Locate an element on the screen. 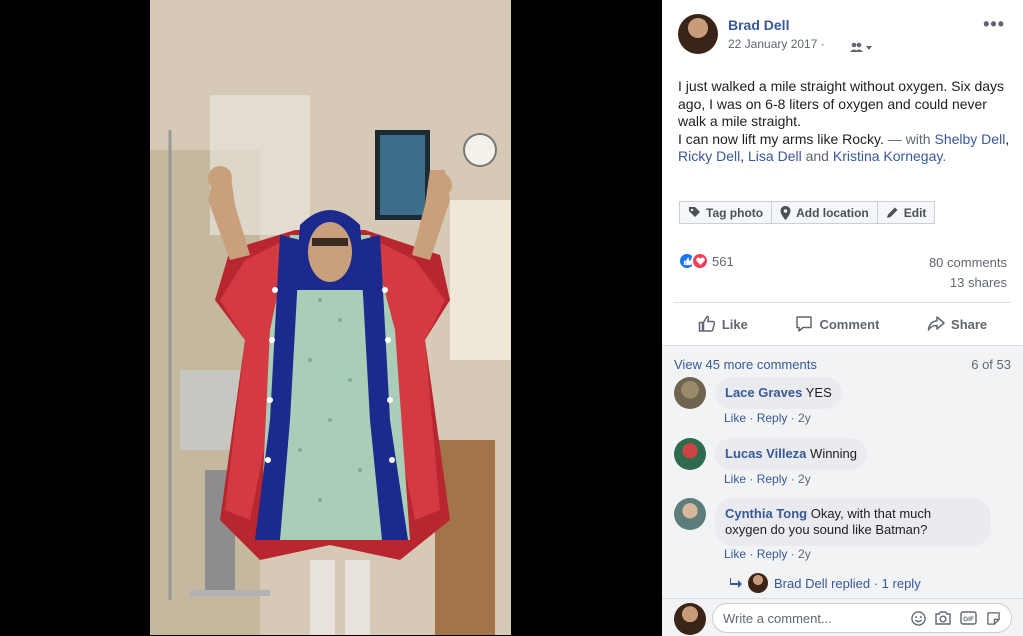  tagged-lisa: Lisa Dell is located at coordinates (775, 156).